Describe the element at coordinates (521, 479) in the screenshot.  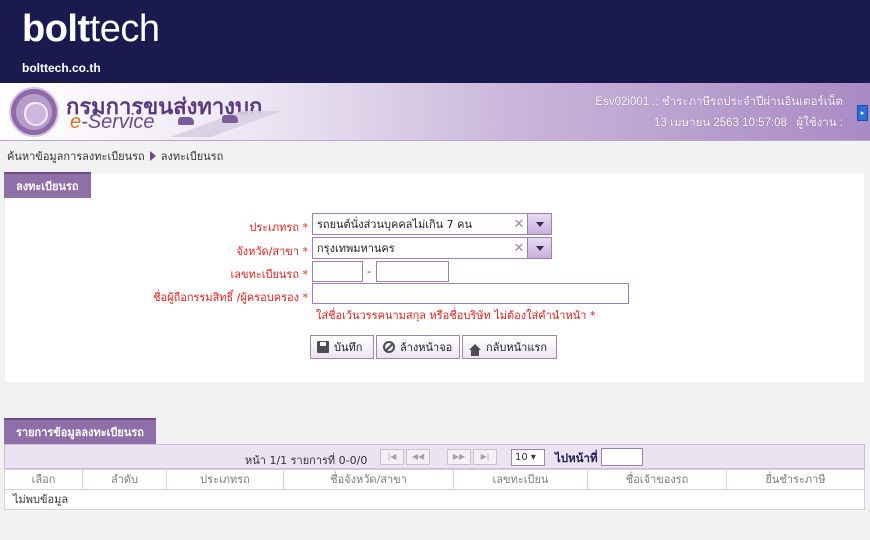
I see `column-header: เลขทะเบียน` at that location.